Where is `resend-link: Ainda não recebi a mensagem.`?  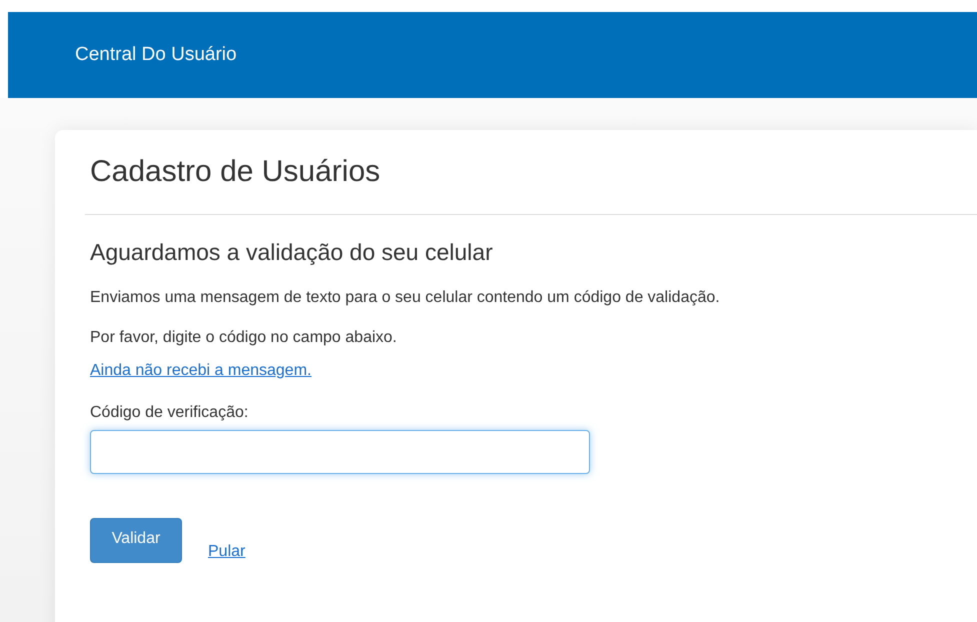
resend-link: Ainda não recebi a mensagem. is located at coordinates (201, 371).